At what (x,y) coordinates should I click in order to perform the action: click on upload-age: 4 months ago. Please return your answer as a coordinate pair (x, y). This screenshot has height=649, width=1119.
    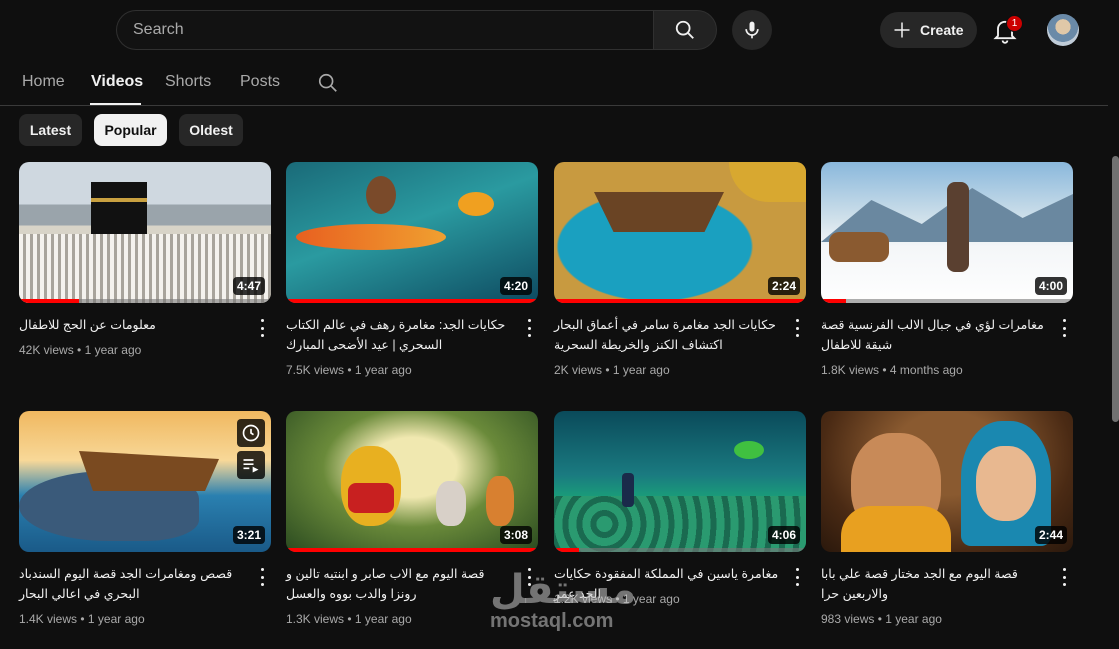
    Looking at the image, I should click on (926, 370).